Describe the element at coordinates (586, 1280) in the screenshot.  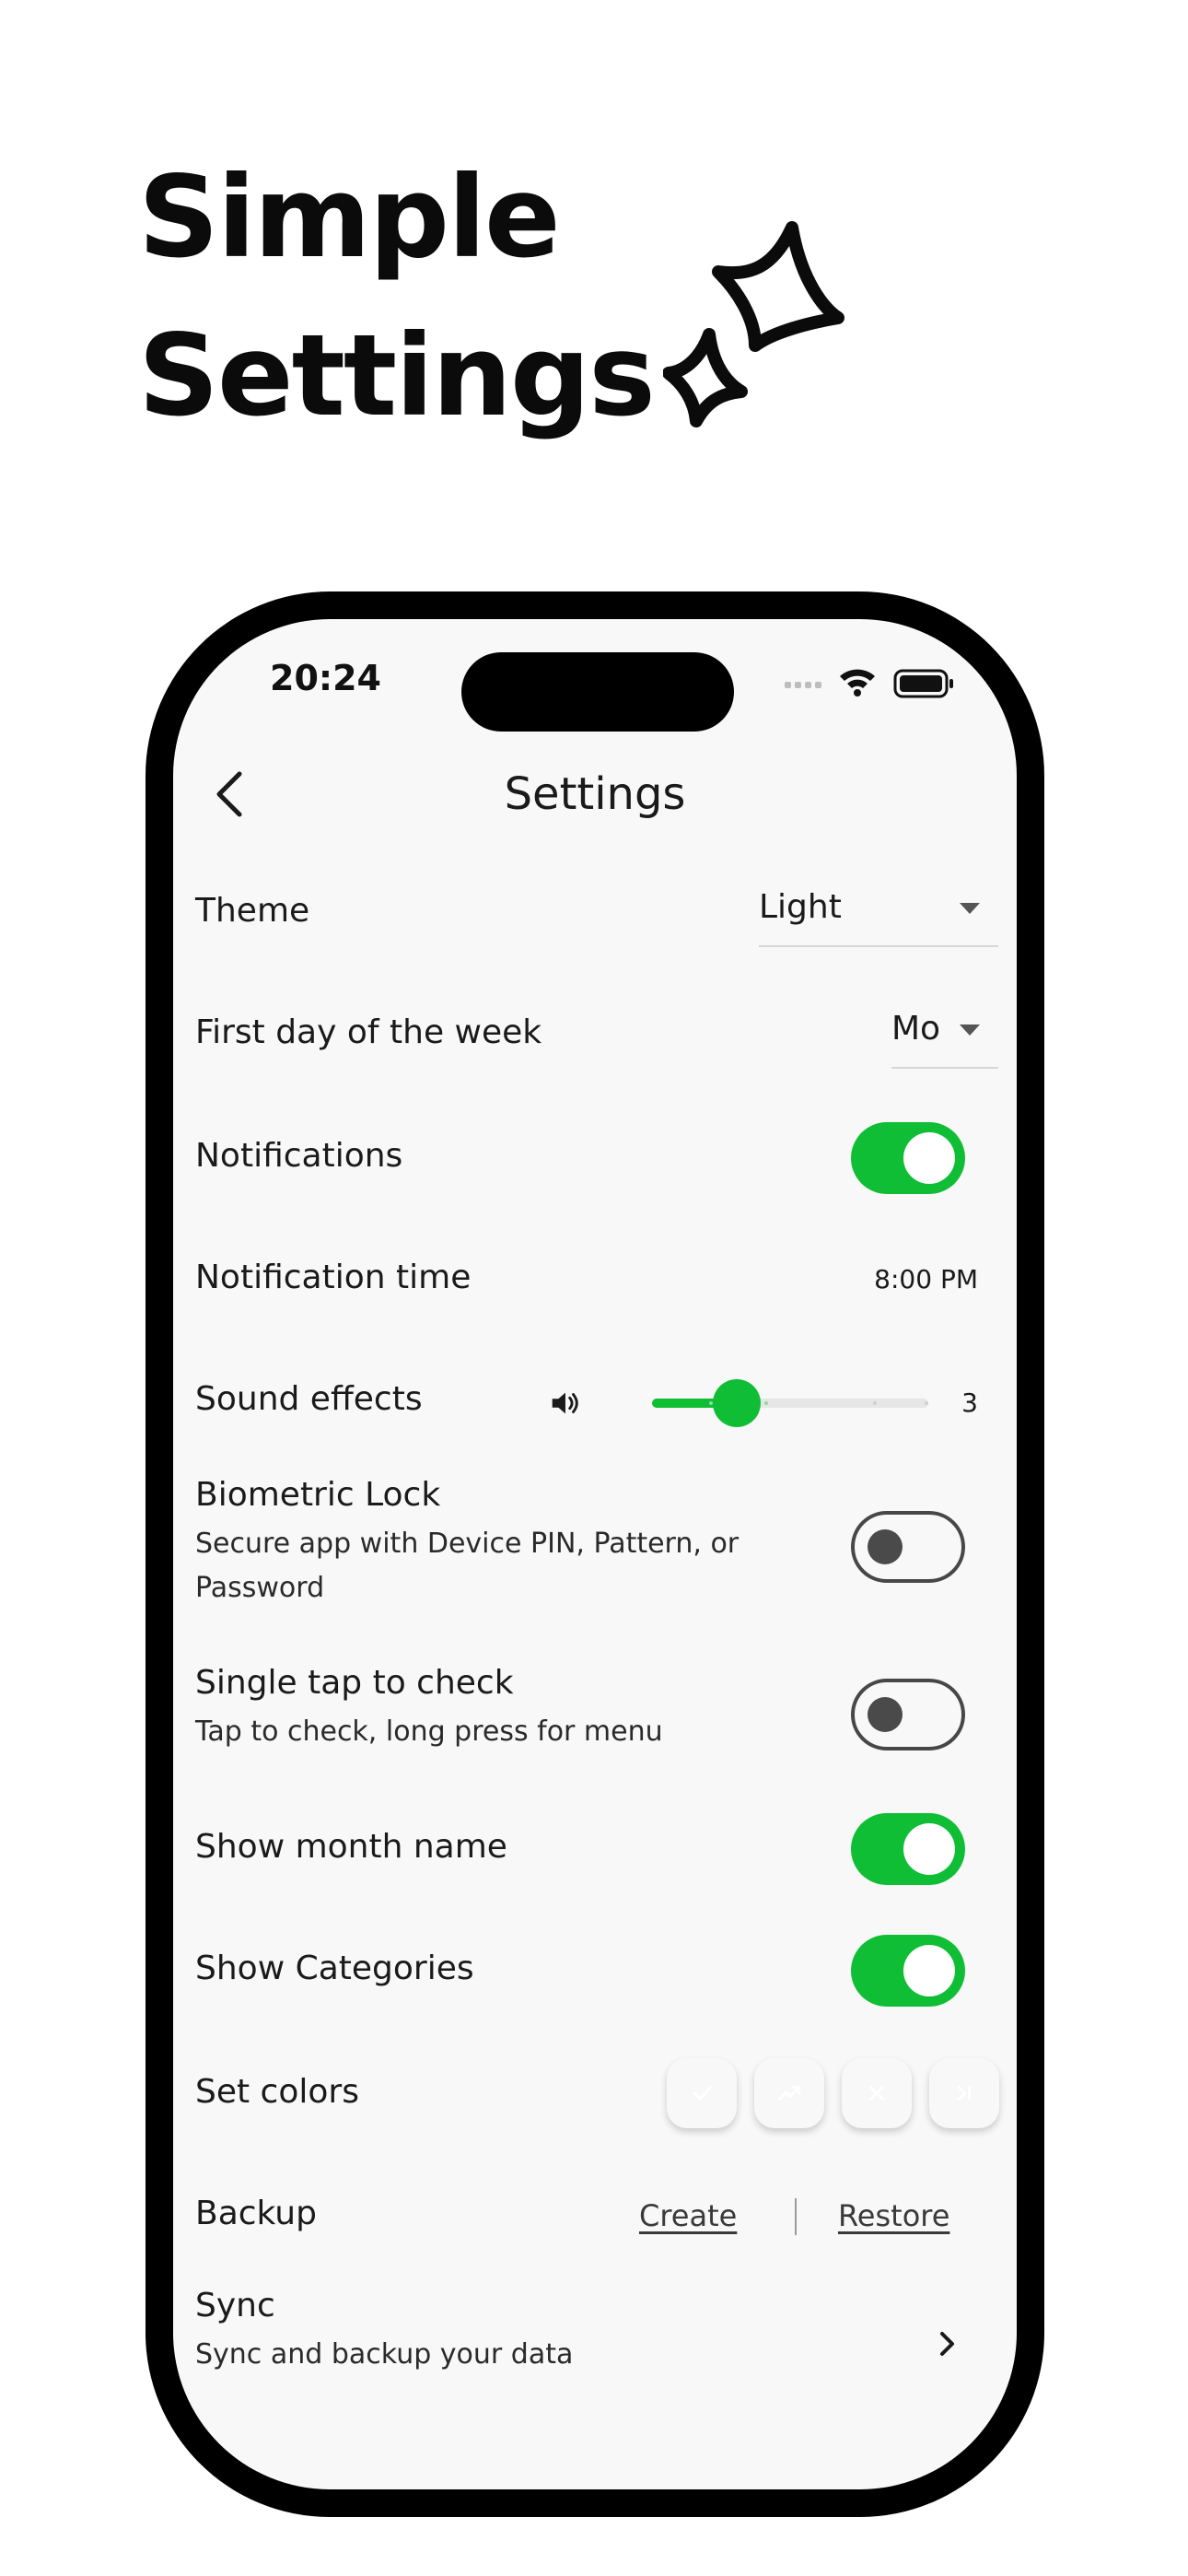
I see `setting-notification-time: Notification time 8:00 PM` at that location.